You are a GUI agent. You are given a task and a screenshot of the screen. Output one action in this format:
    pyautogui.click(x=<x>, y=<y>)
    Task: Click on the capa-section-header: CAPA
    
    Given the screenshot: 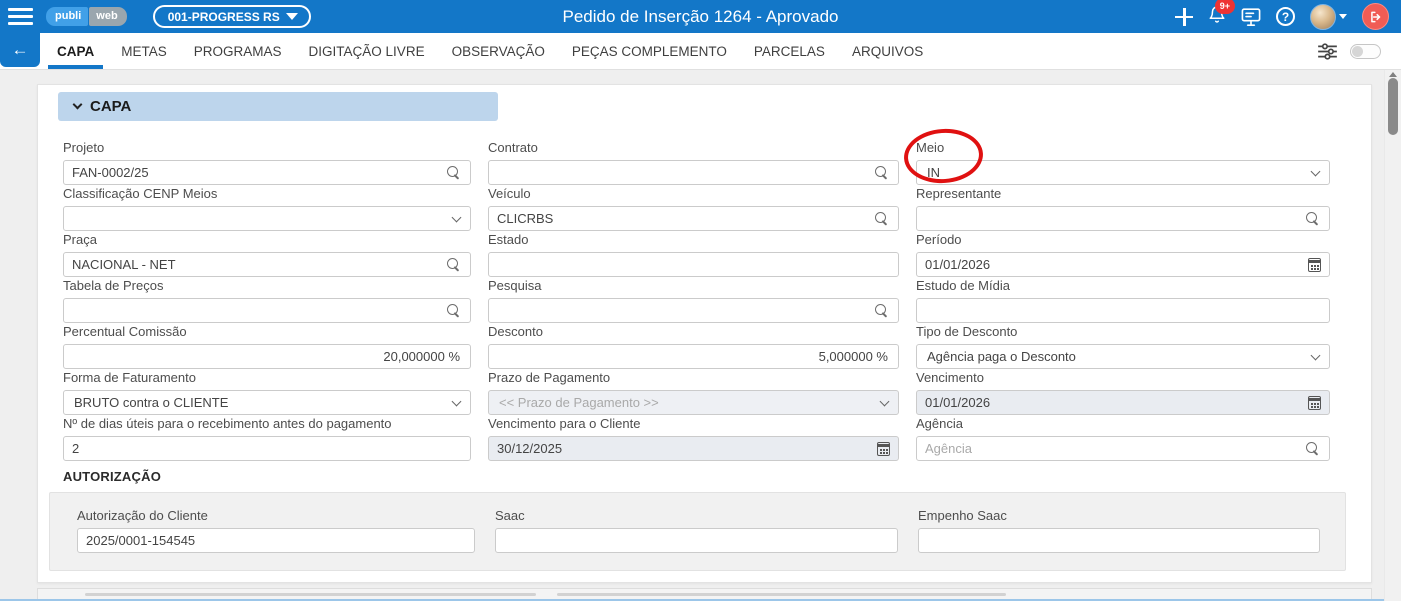 What is the action you would take?
    pyautogui.click(x=278, y=106)
    